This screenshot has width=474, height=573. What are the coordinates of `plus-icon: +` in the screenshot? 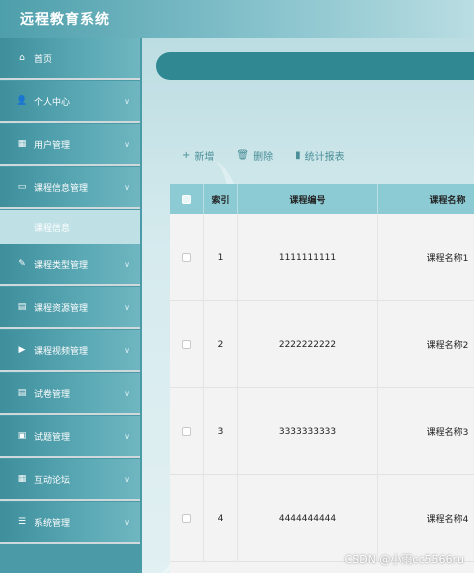 It's located at (186, 155).